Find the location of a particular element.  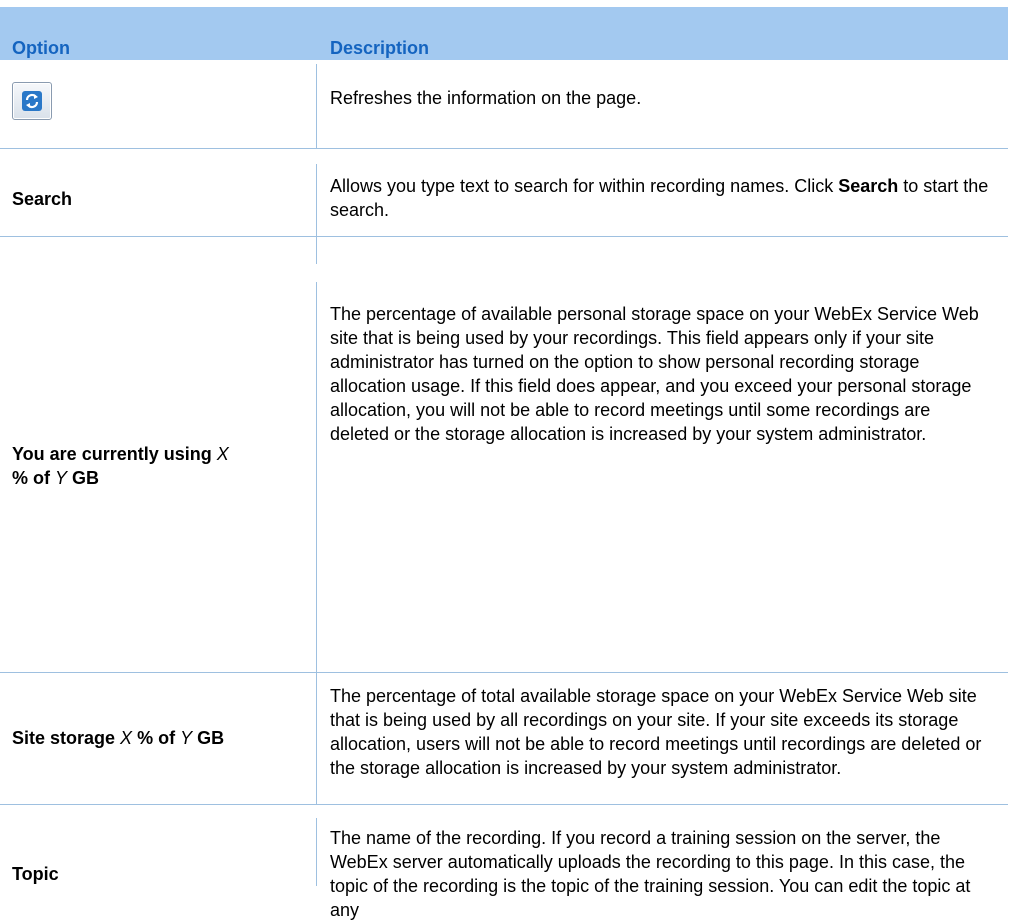

refresh-button is located at coordinates (32, 101).